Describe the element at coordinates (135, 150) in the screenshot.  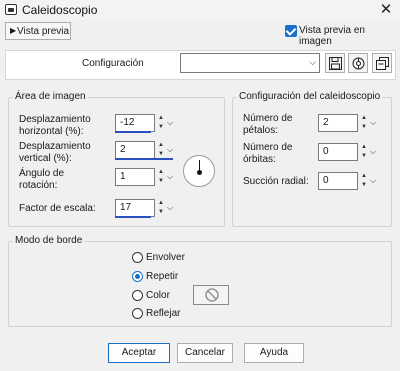
I see `v-offset-input: 2` at that location.